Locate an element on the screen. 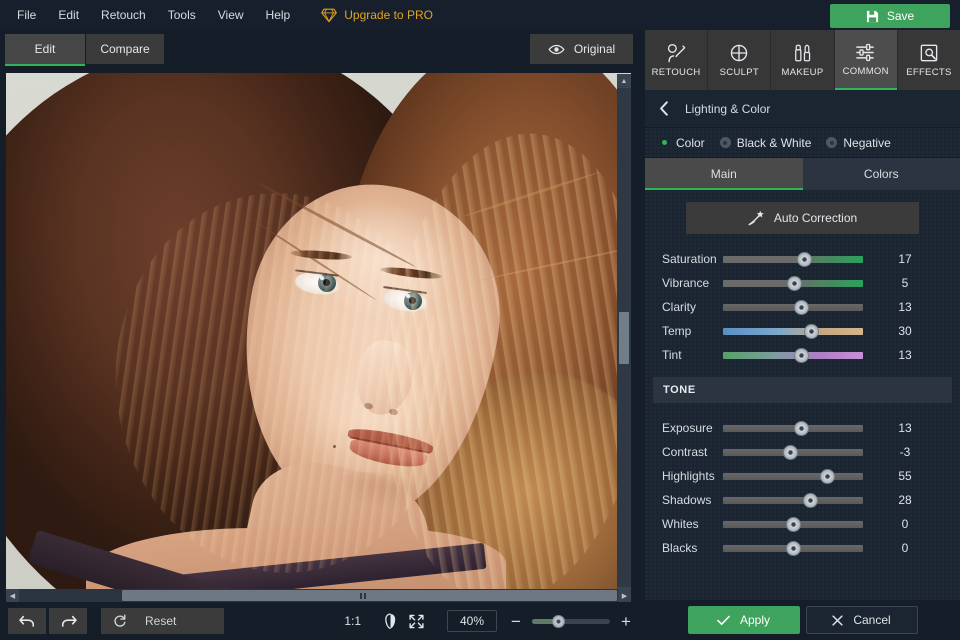  eye-icon is located at coordinates (556, 49).